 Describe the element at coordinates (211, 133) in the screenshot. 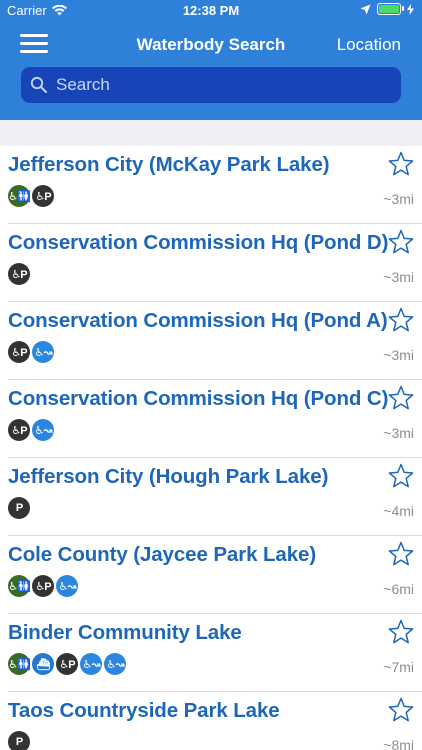

I see `list-header-gap` at that location.